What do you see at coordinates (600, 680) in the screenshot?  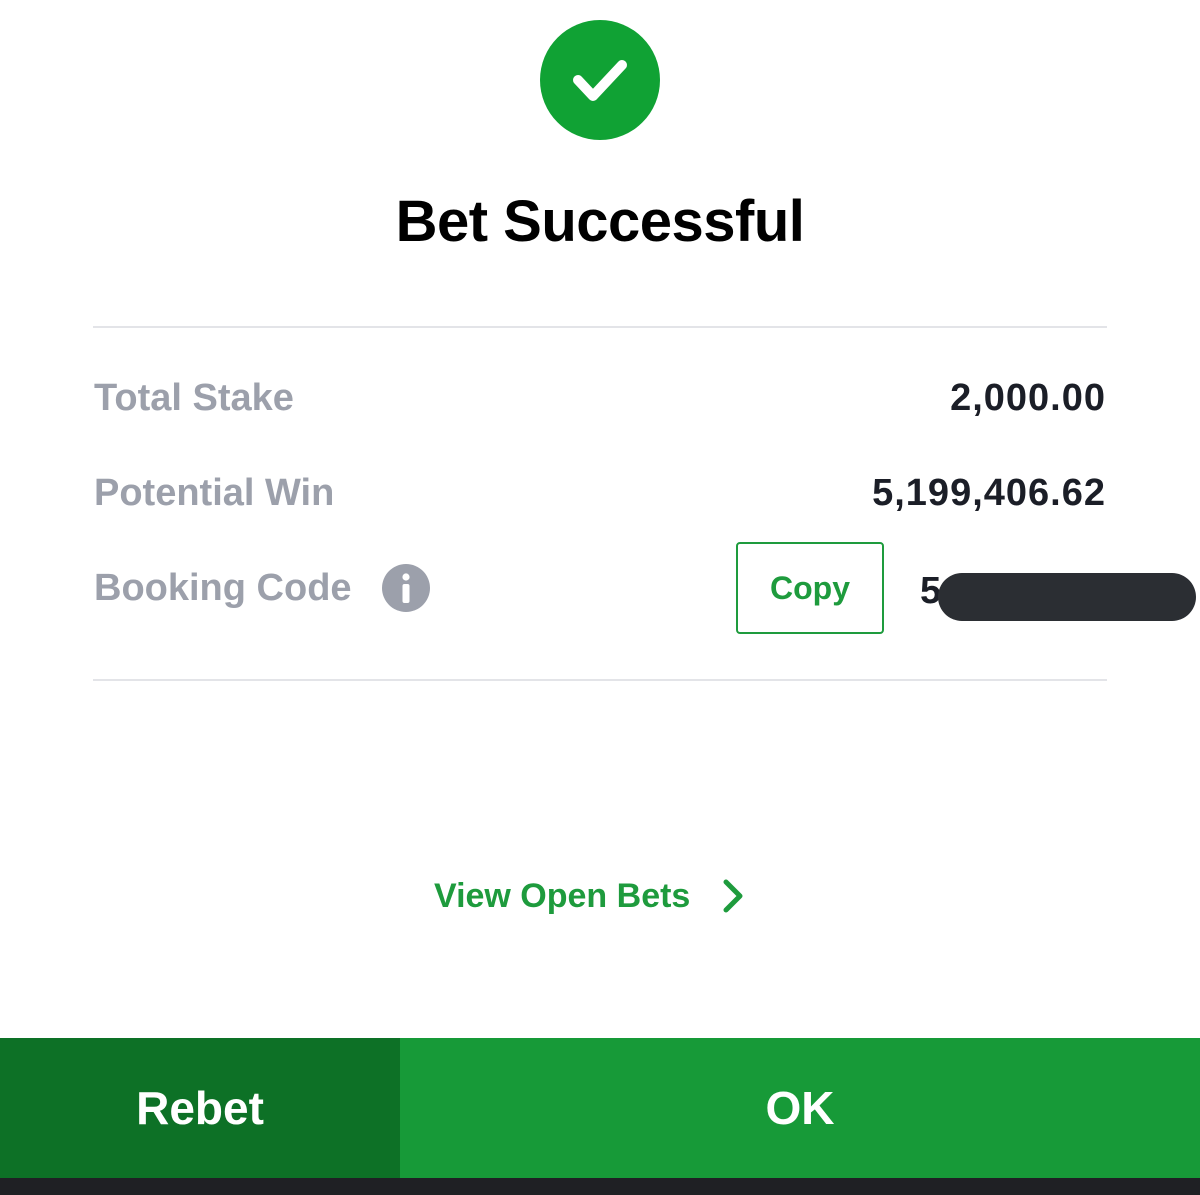 I see `divider-bottom` at bounding box center [600, 680].